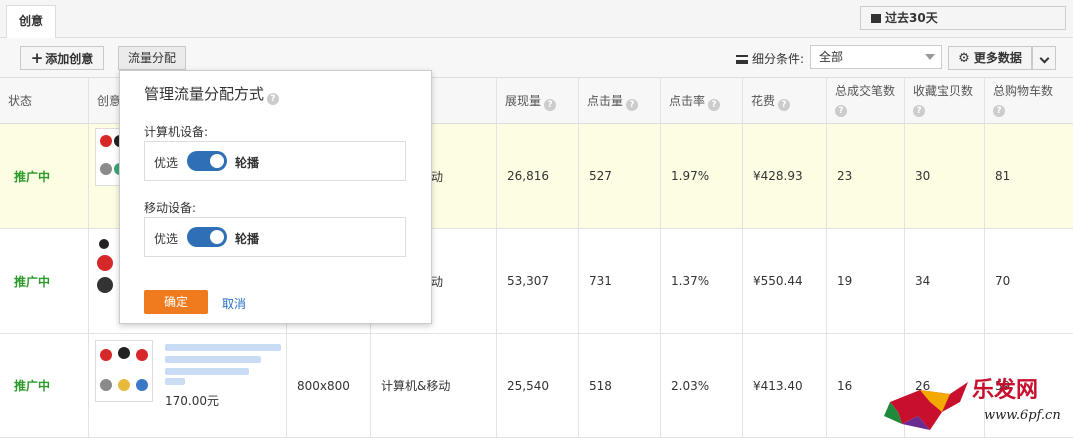  Describe the element at coordinates (619, 176) in the screenshot. I see `clicks-cell: 527` at that location.